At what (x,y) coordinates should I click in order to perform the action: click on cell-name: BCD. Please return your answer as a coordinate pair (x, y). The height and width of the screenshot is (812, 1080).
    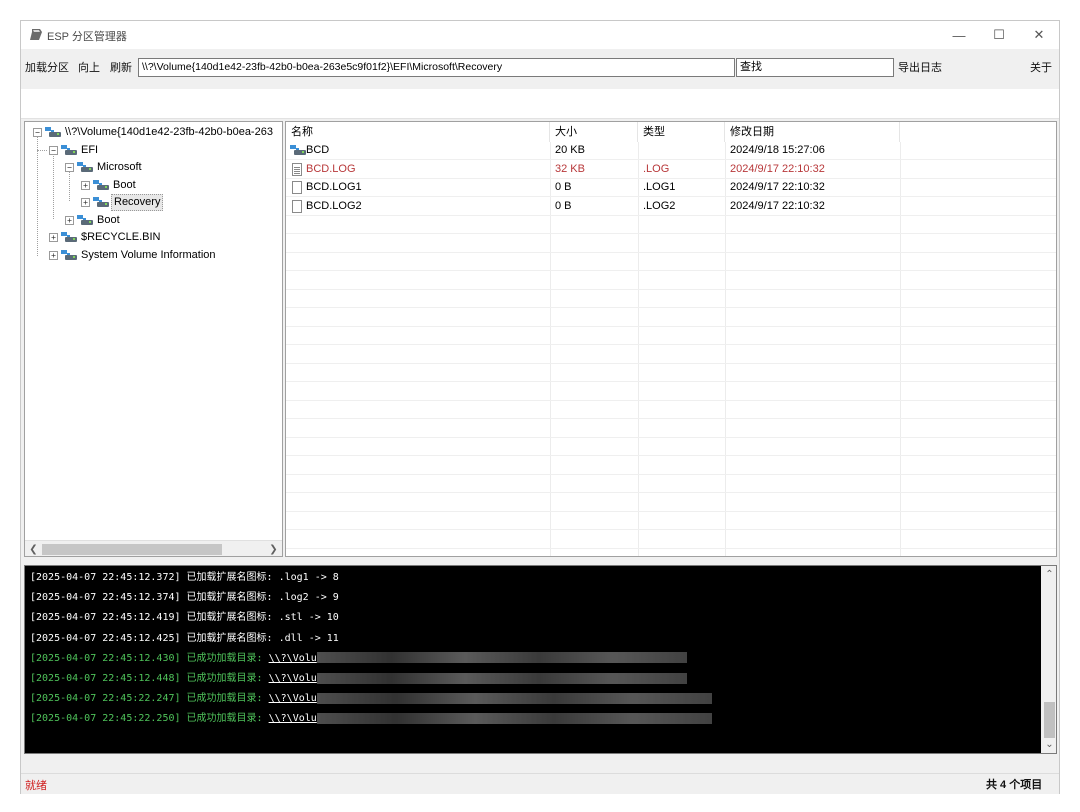
    Looking at the image, I should click on (318, 150).